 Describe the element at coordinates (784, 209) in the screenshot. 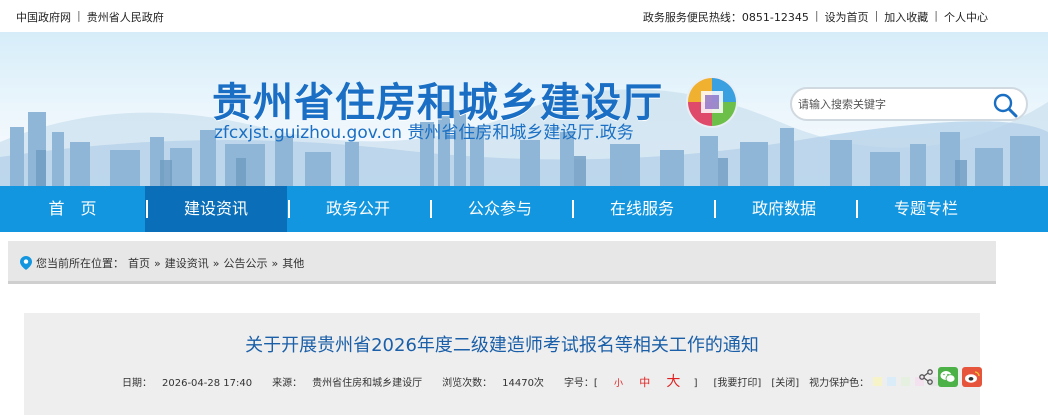

I see `nav-government-data: 政府数据` at that location.